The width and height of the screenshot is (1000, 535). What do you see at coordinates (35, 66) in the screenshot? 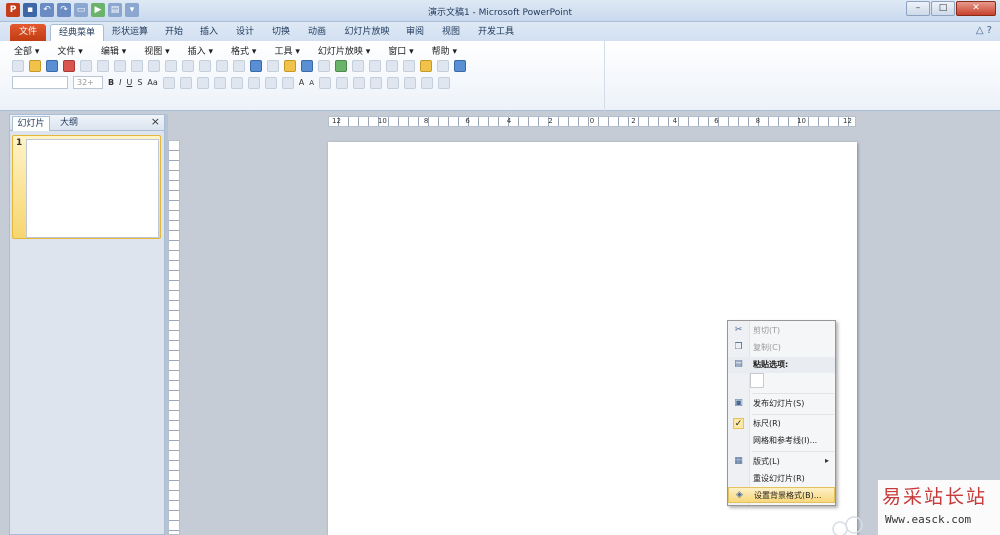
I see `open-folder-icon` at bounding box center [35, 66].